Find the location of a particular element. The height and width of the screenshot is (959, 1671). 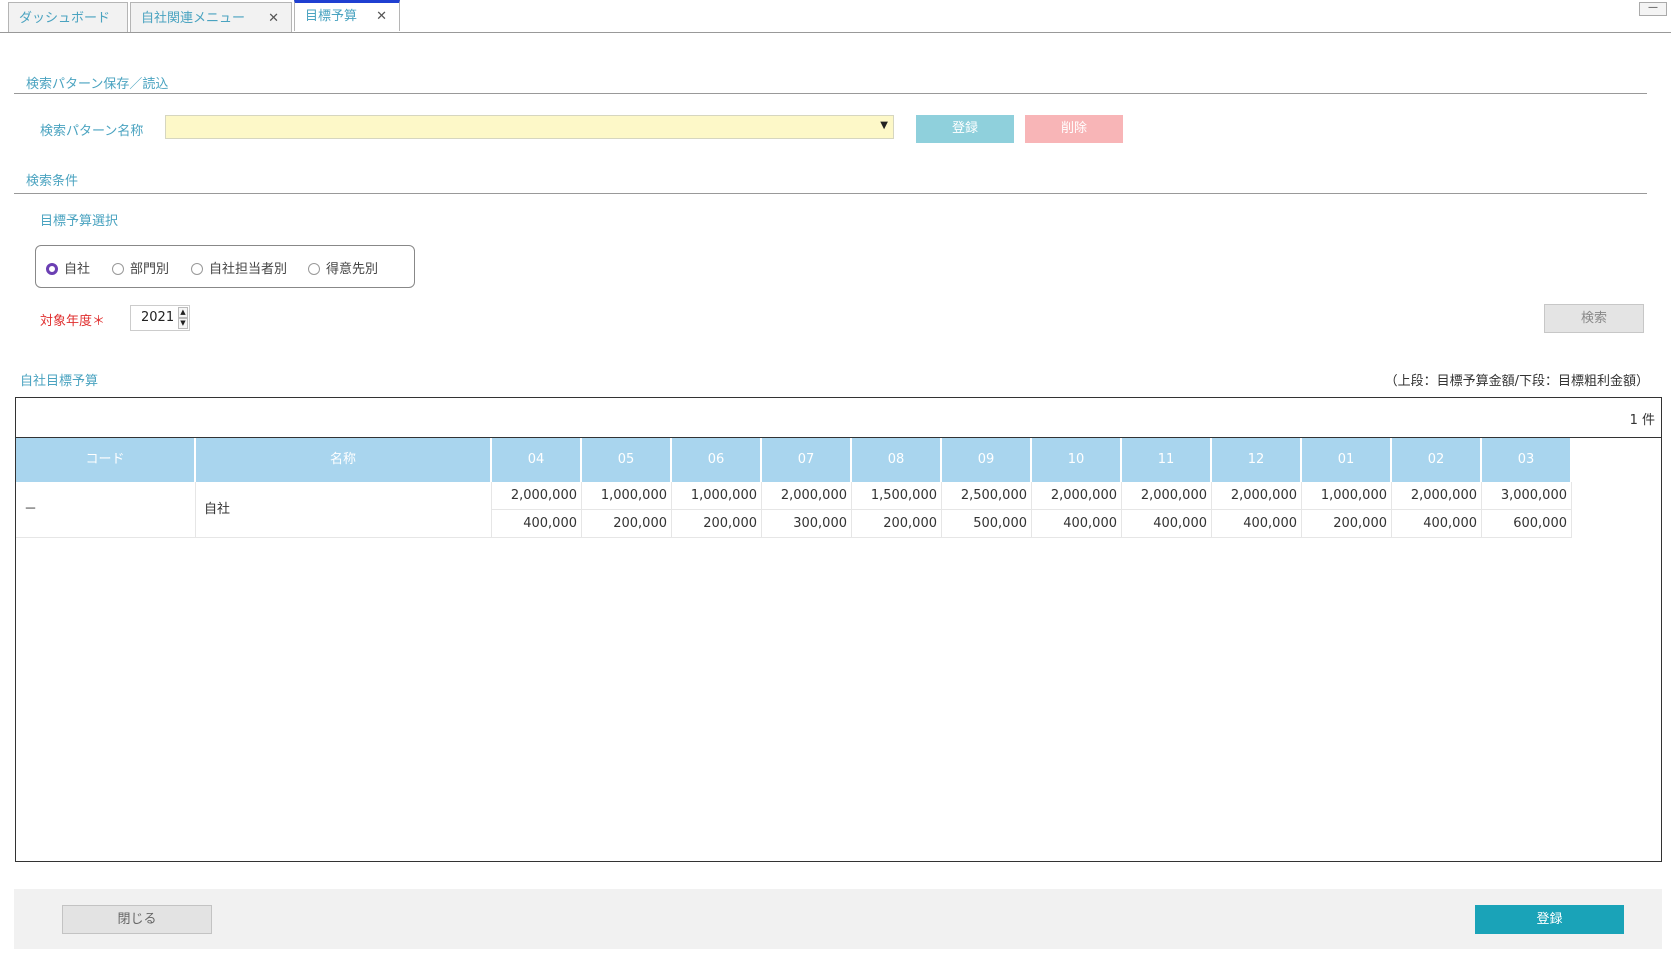

column-header: 04 is located at coordinates (537, 460).